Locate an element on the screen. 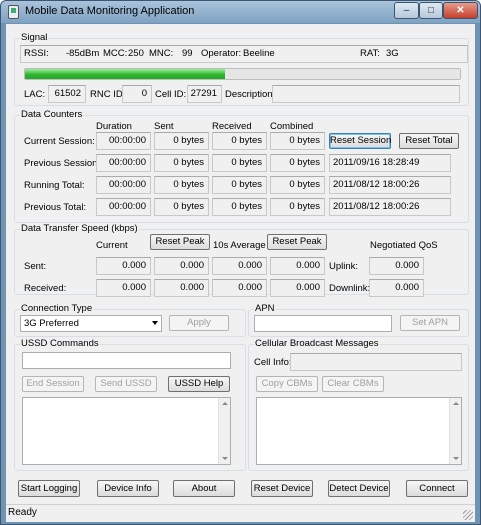 The width and height of the screenshot is (481, 525). combined-header: Combined is located at coordinates (292, 126).